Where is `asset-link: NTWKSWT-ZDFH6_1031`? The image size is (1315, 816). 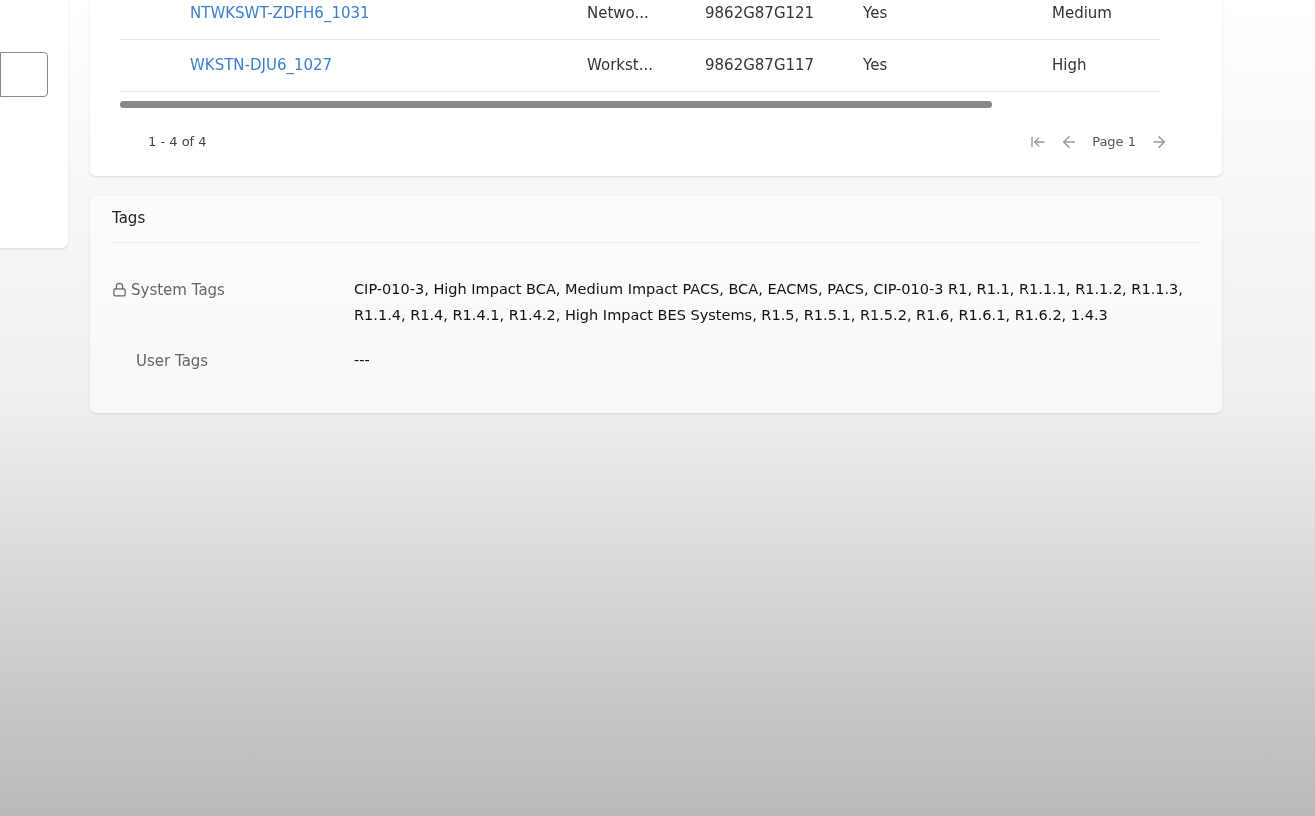 asset-link: NTWKSWT-ZDFH6_1031 is located at coordinates (388, 13).